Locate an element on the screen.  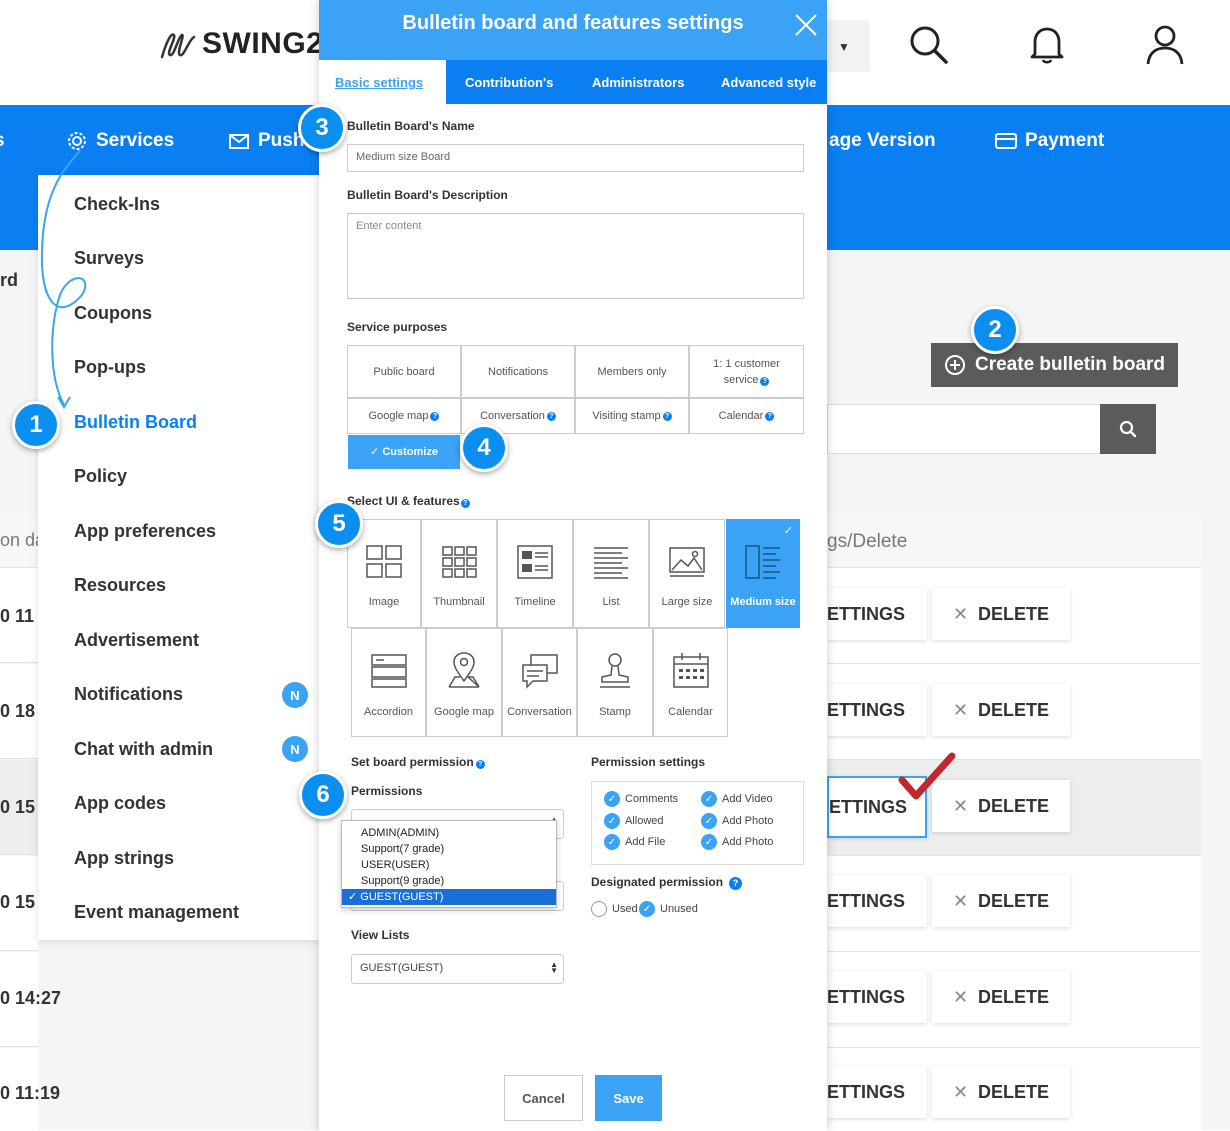
menu-item-notifications: Notifications is located at coordinates (128, 694).